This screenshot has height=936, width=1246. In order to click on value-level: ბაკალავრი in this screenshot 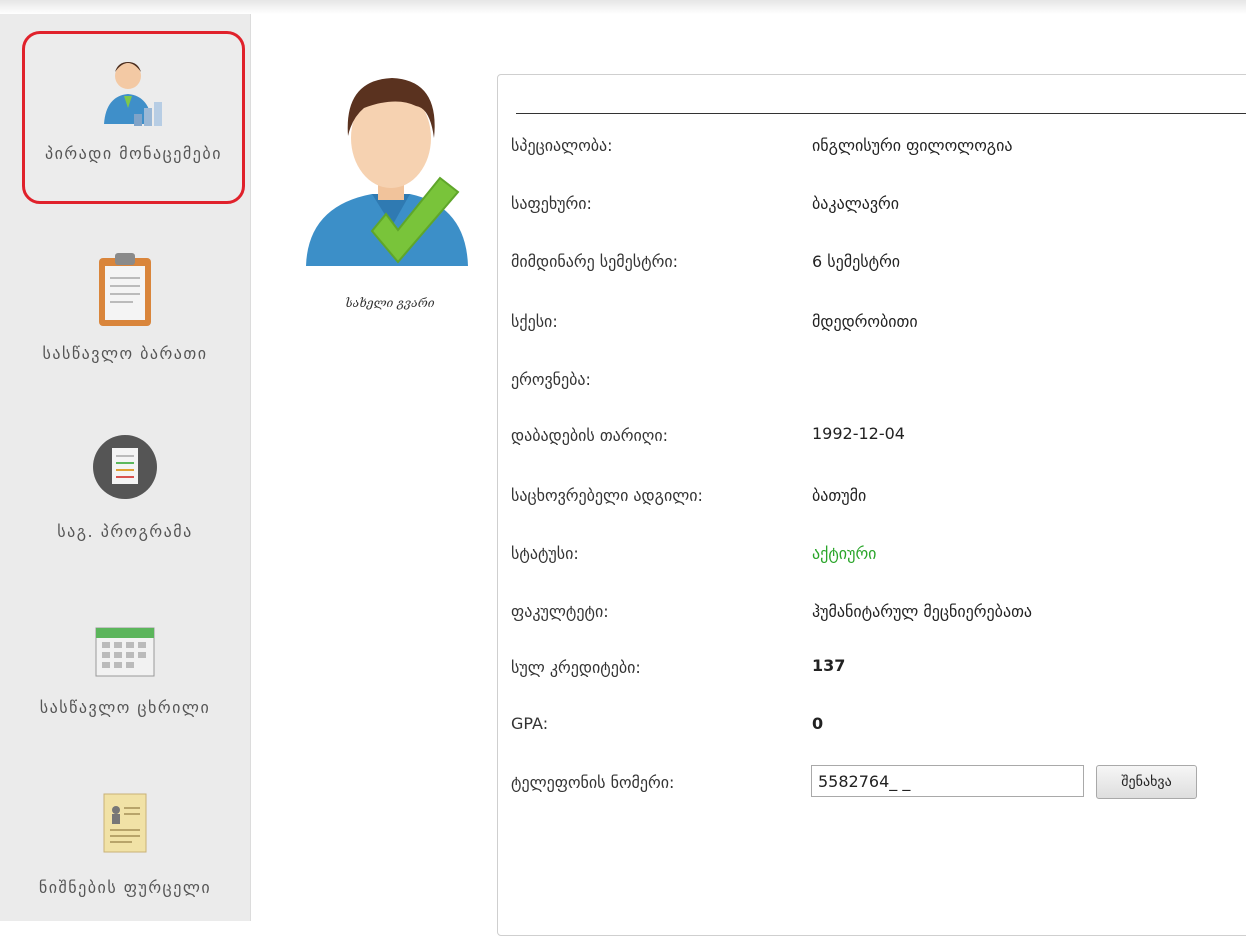, I will do `click(856, 203)`.